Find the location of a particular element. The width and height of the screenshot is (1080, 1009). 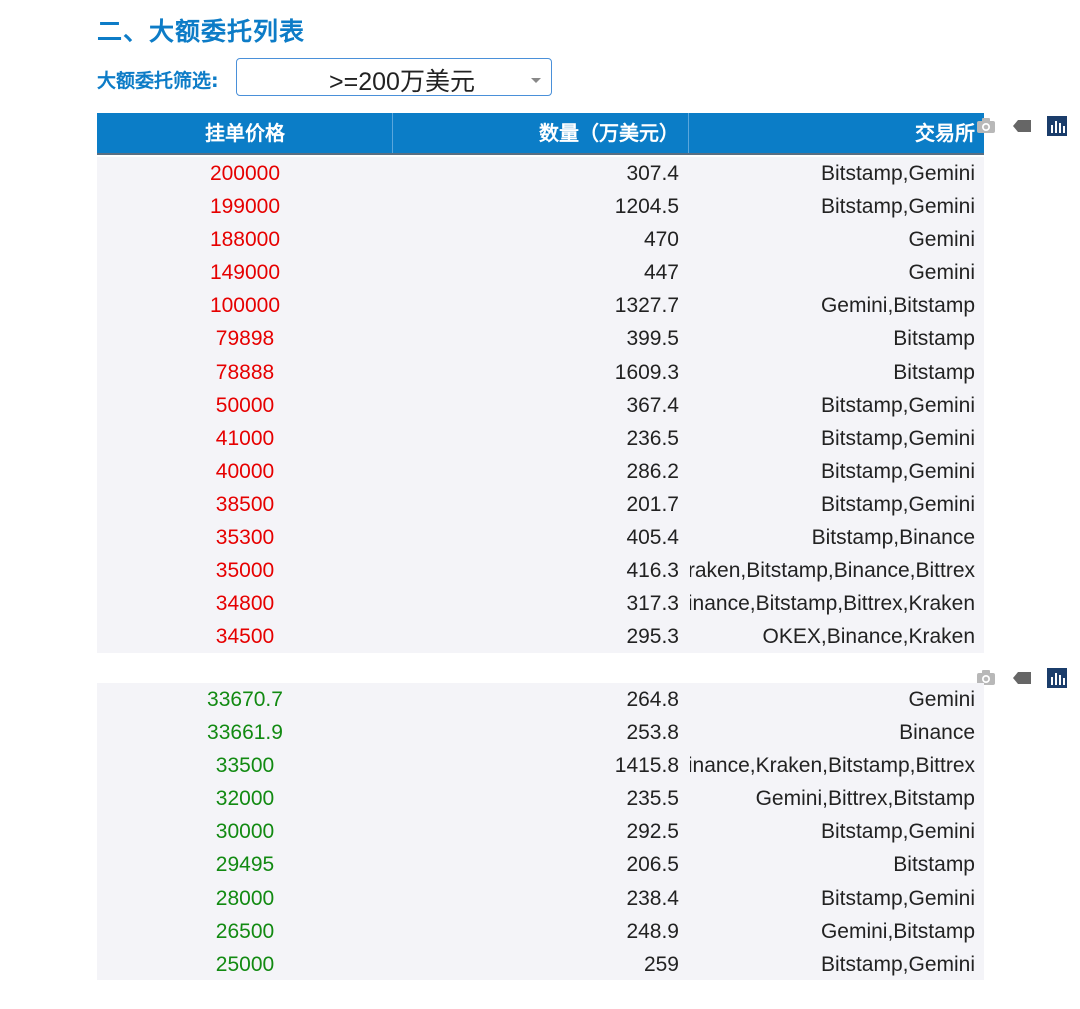

table-row: 40000 286.2 Bitstamp,Gemini is located at coordinates (540, 471).